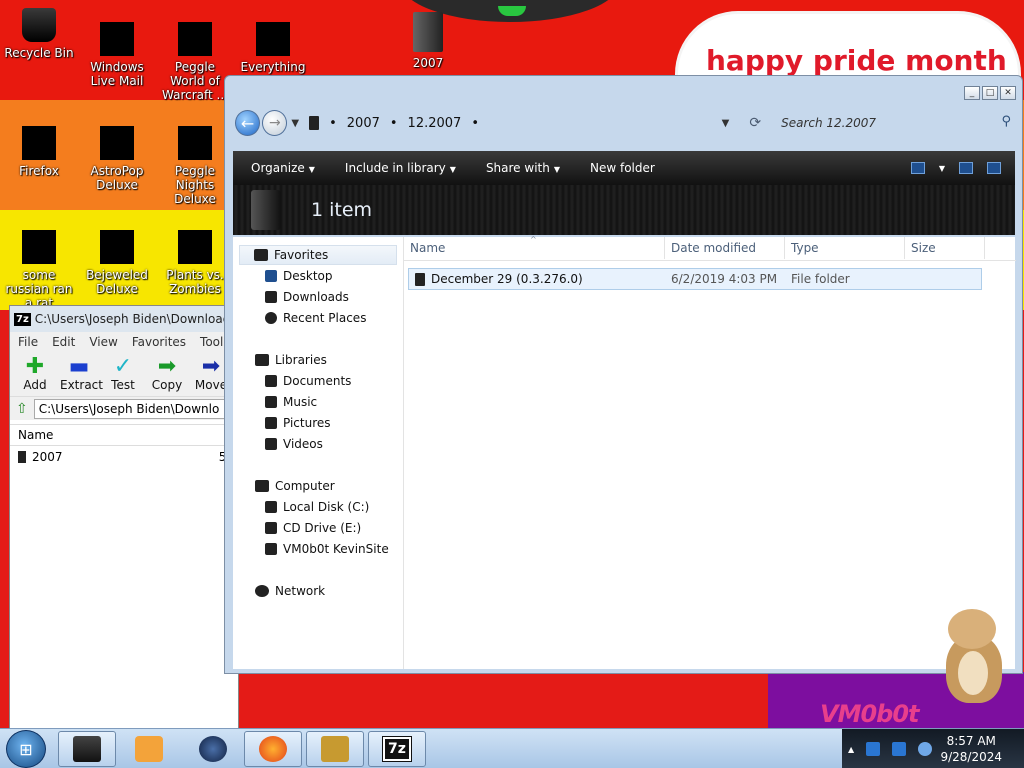 Image resolution: width=1024 pixels, height=768 pixels. I want to click on desktop-icon-windows-live-mail: Windows Live Mail, so click(117, 55).